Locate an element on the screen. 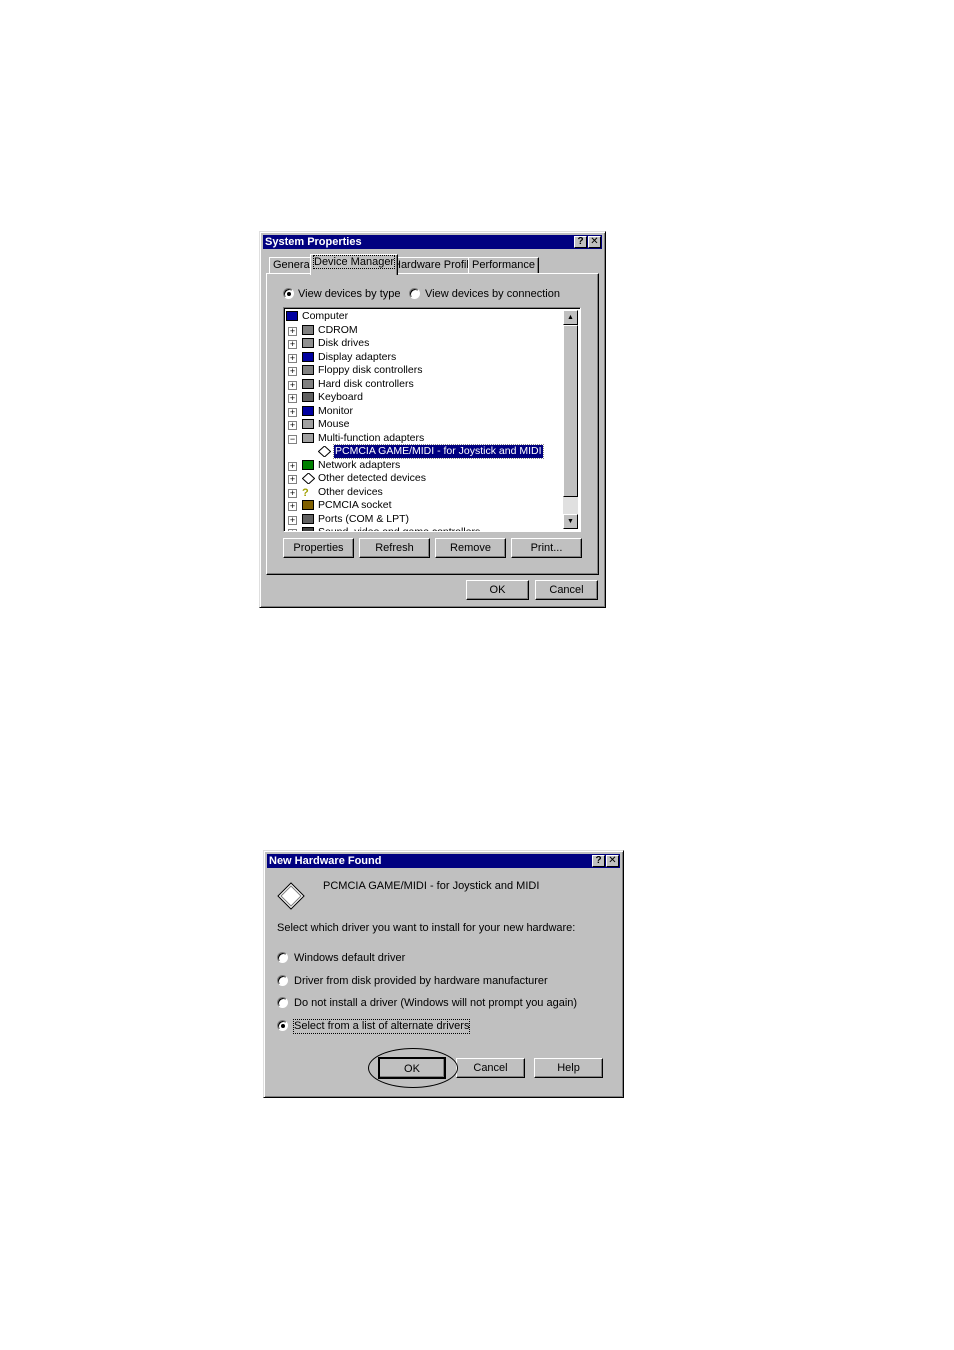 The image size is (954, 1350). remove-button: Remove is located at coordinates (470, 548).